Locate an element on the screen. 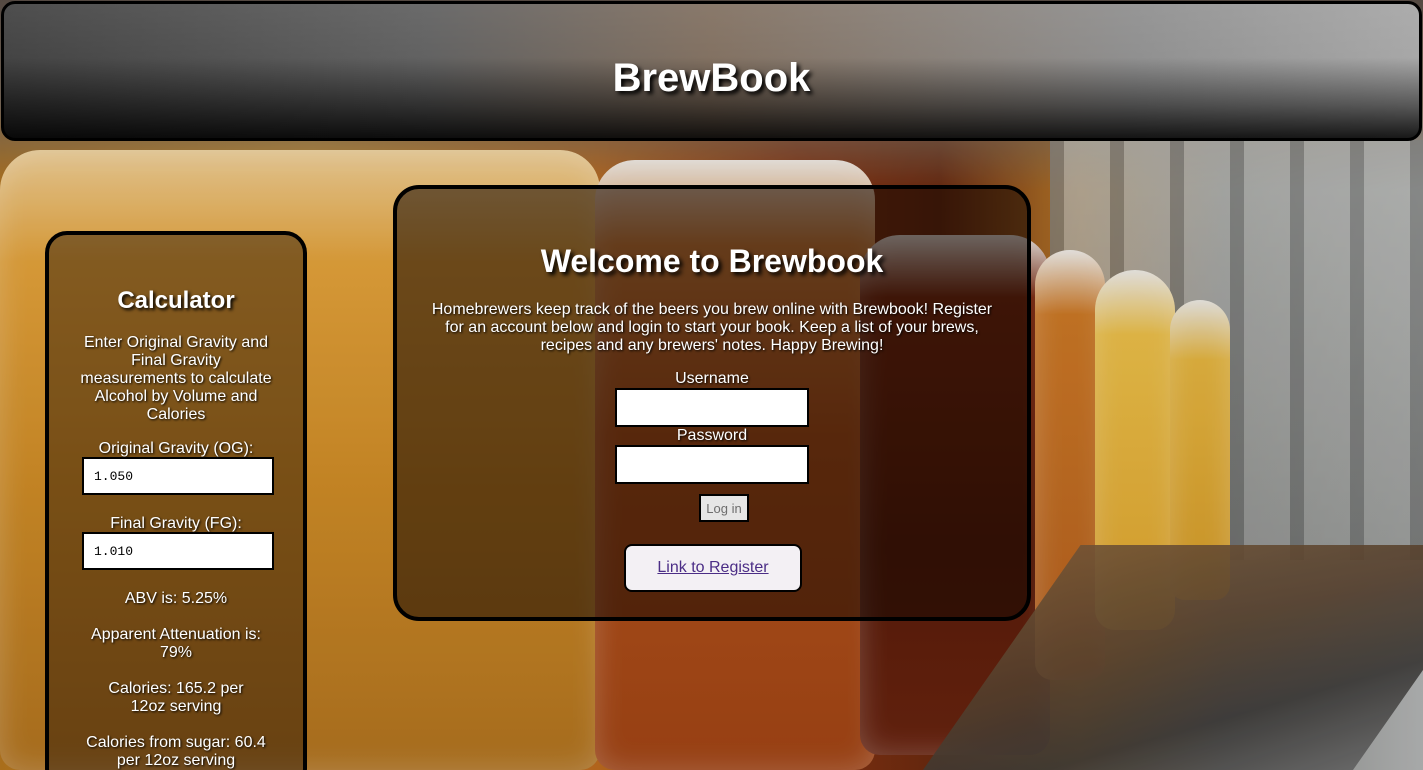  background-window is located at coordinates (1236, 350).